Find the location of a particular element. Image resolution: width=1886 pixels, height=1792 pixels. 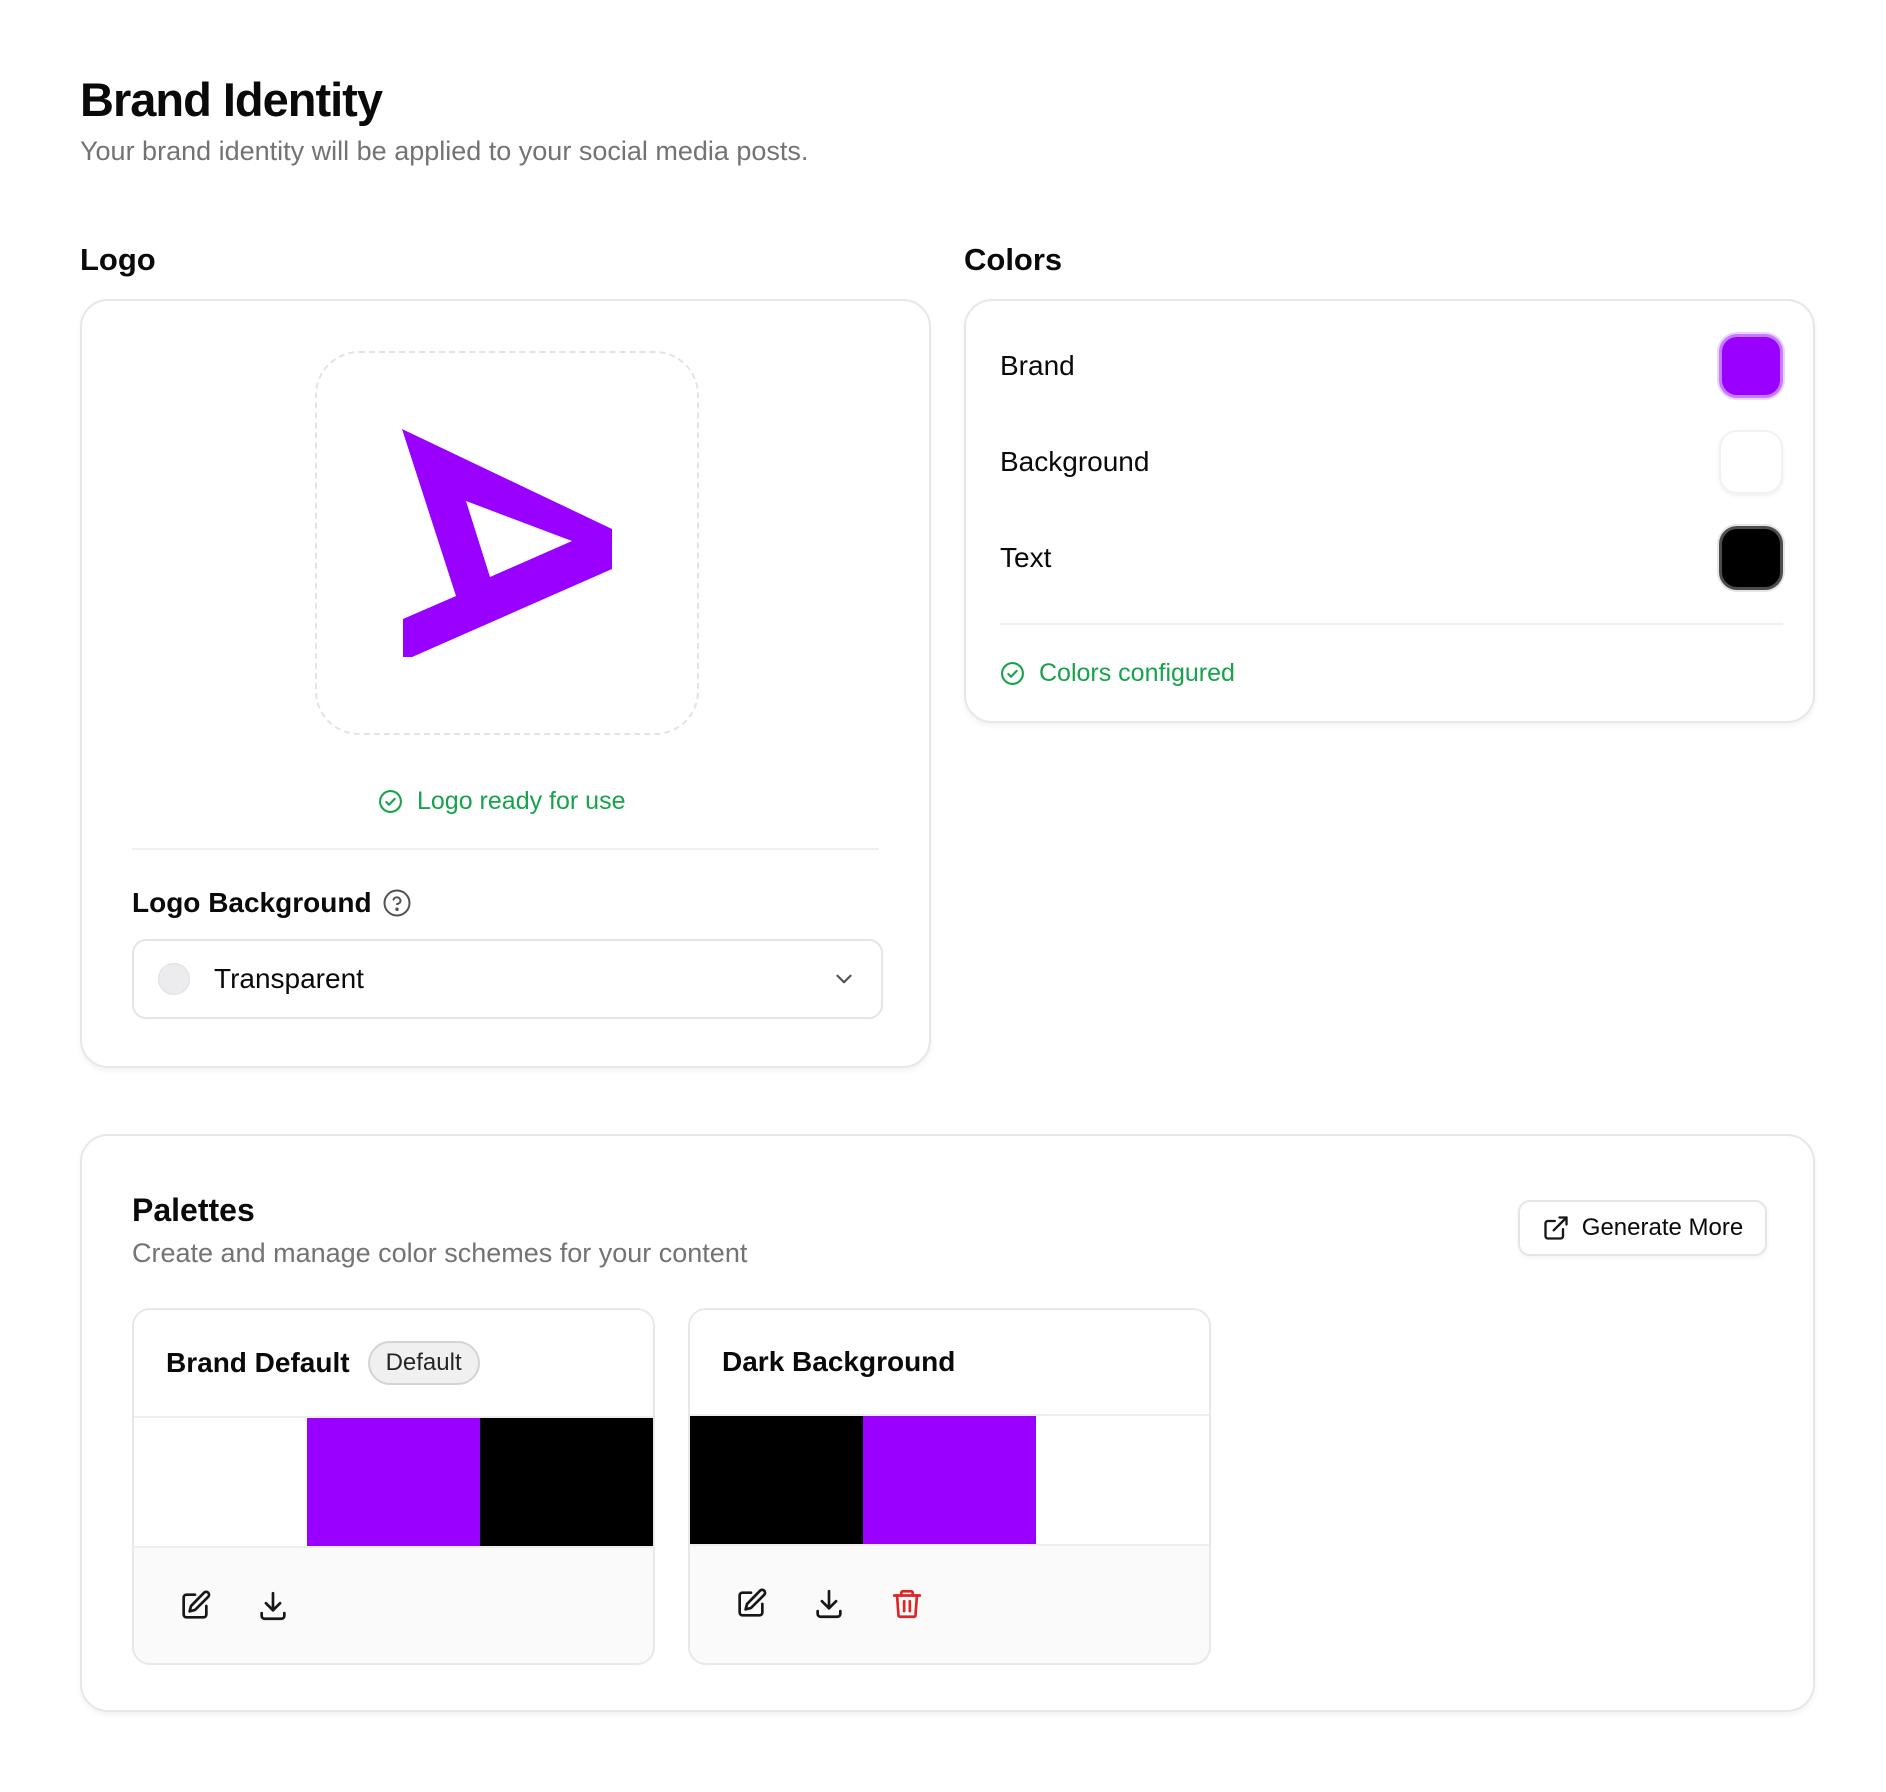

transparent-swatch is located at coordinates (174, 979).